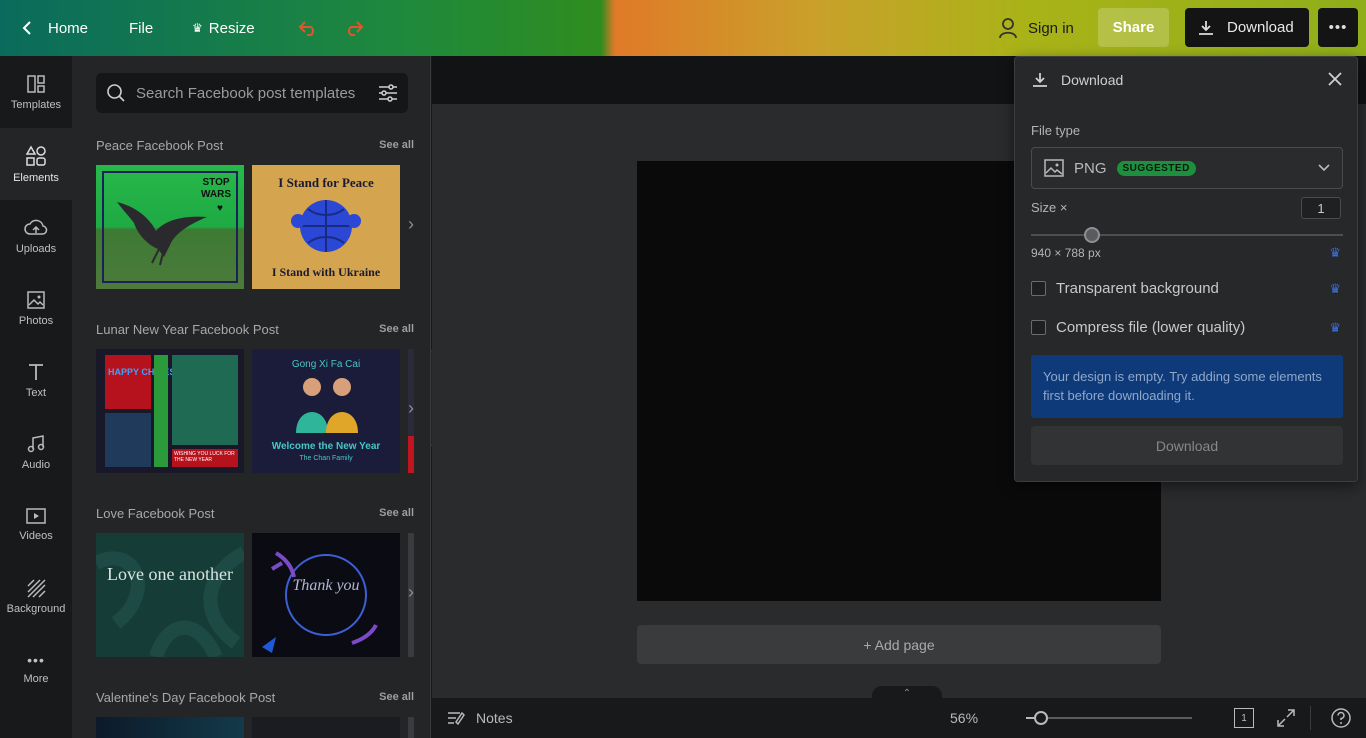 Image resolution: width=1366 pixels, height=738 pixels. Describe the element at coordinates (36, 596) in the screenshot. I see `rail-item-background: Background` at that location.